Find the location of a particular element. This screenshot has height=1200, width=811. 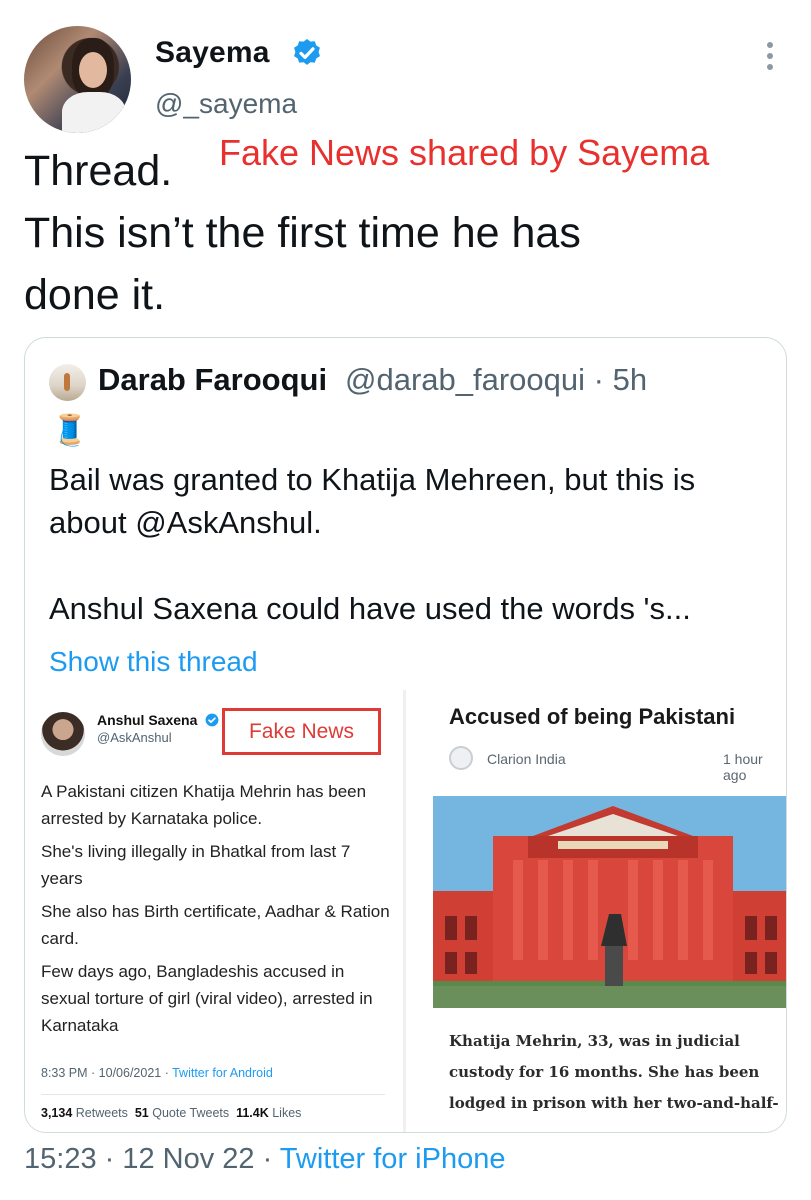

media-divider is located at coordinates (404, 911).